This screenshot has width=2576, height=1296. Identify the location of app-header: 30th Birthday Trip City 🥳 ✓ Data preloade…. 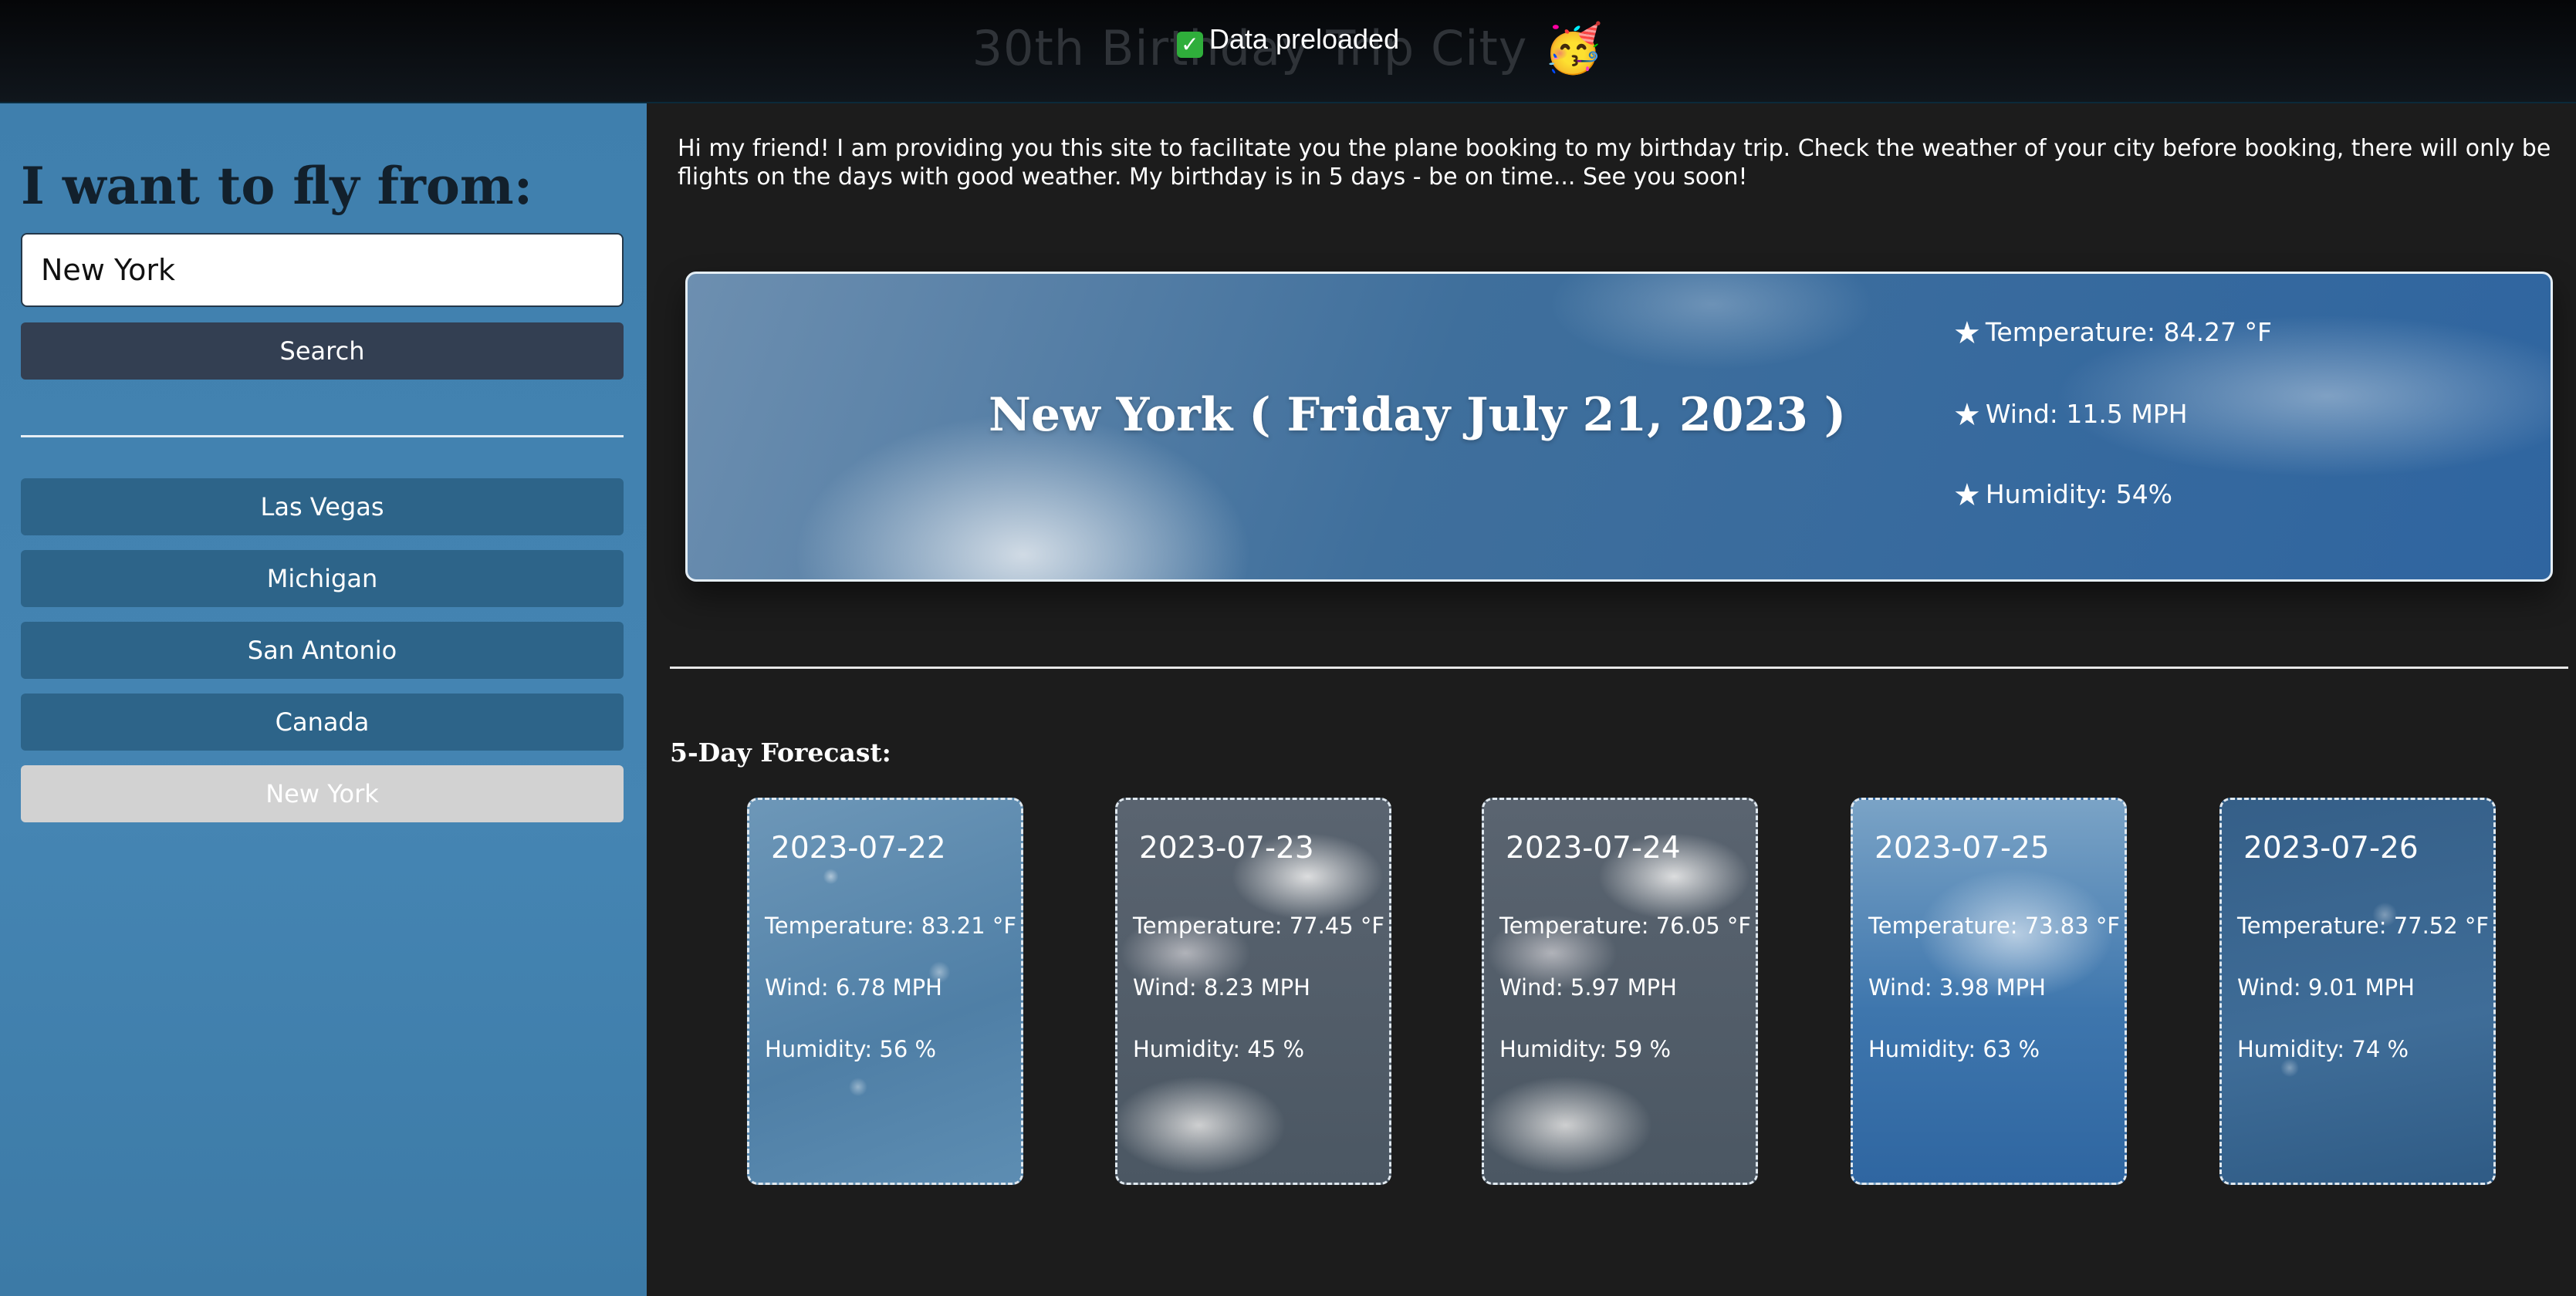
(1288, 51).